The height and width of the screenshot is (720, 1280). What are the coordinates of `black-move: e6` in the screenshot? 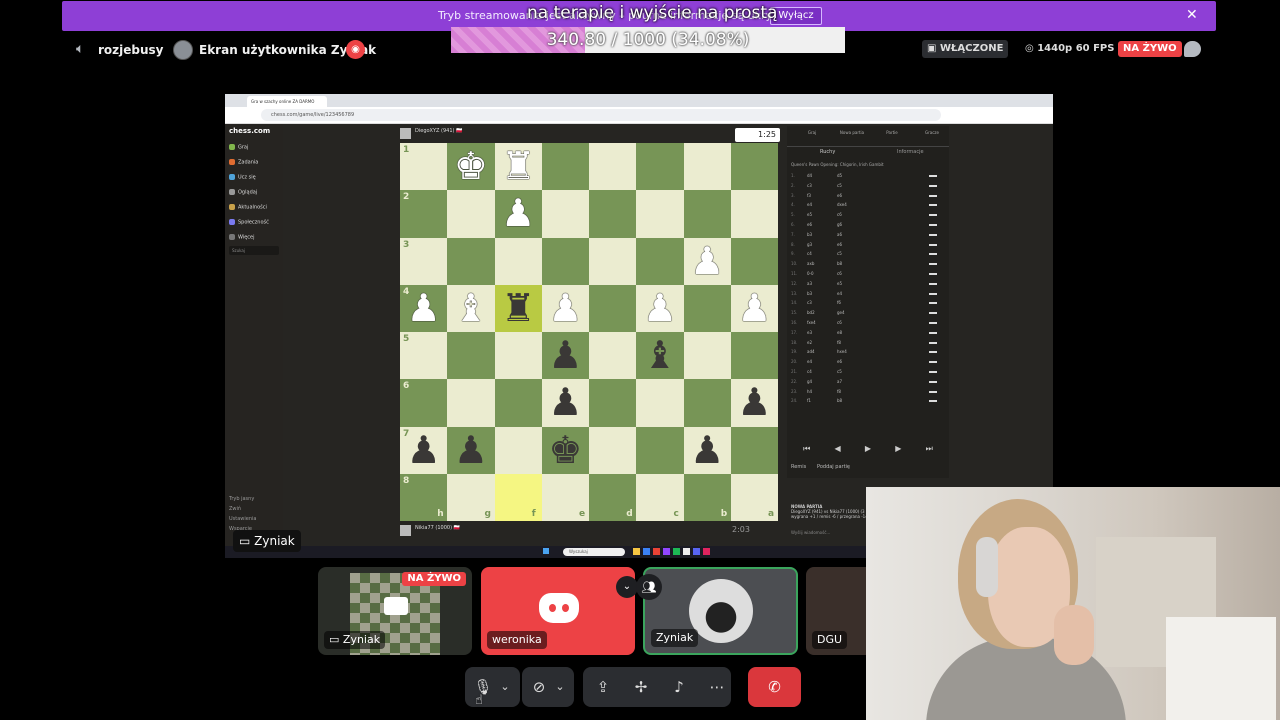 It's located at (839, 361).